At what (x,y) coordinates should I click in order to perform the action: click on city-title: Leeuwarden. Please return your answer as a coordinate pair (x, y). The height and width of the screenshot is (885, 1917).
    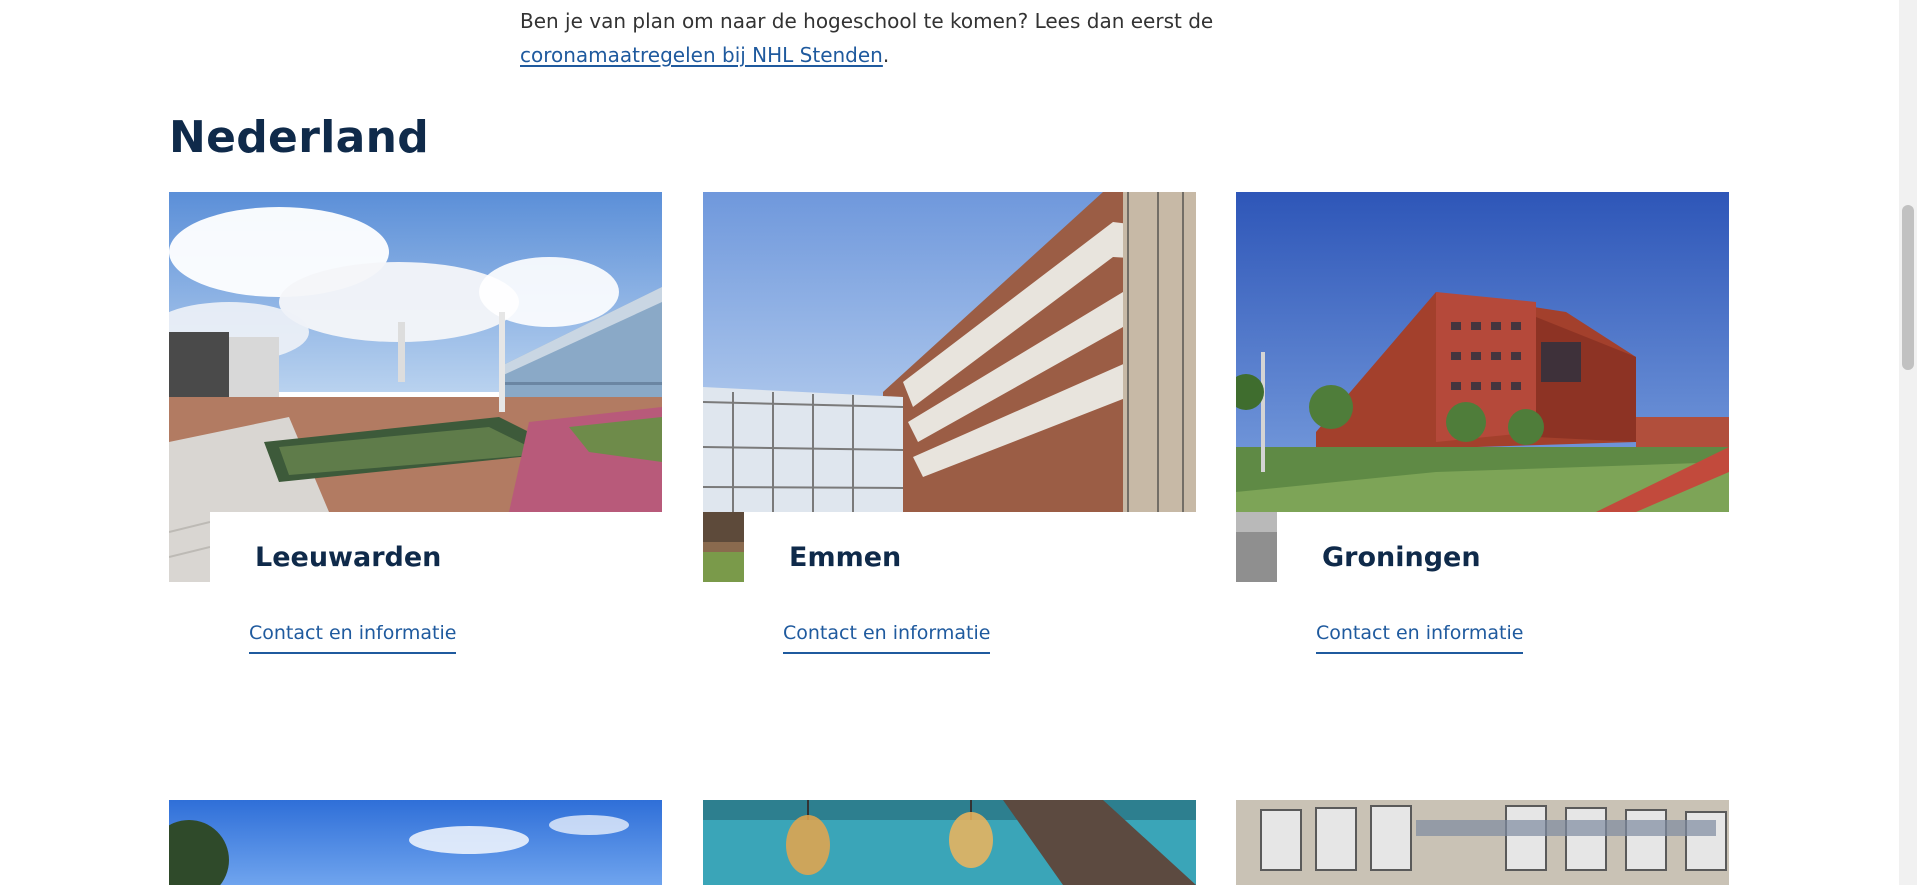
    Looking at the image, I should click on (348, 557).